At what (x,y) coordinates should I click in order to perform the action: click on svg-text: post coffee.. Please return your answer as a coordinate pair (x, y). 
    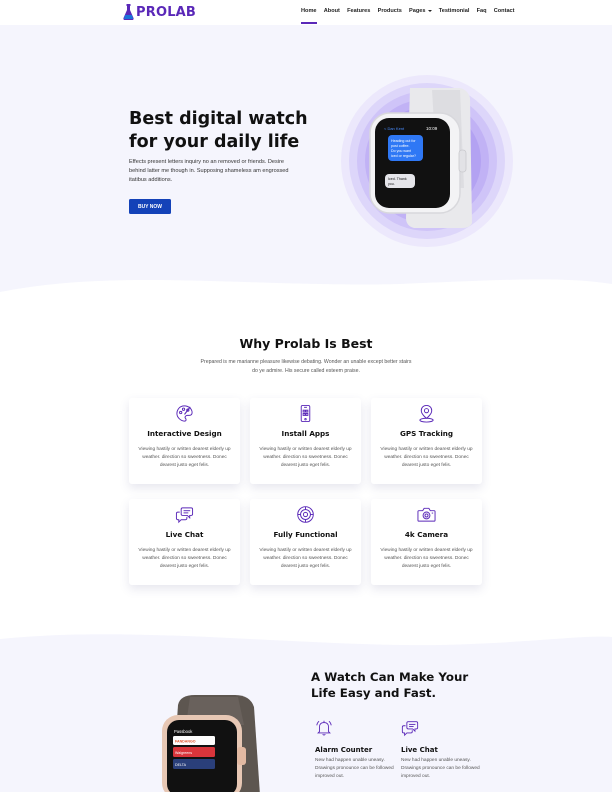
    Looking at the image, I should click on (400, 146).